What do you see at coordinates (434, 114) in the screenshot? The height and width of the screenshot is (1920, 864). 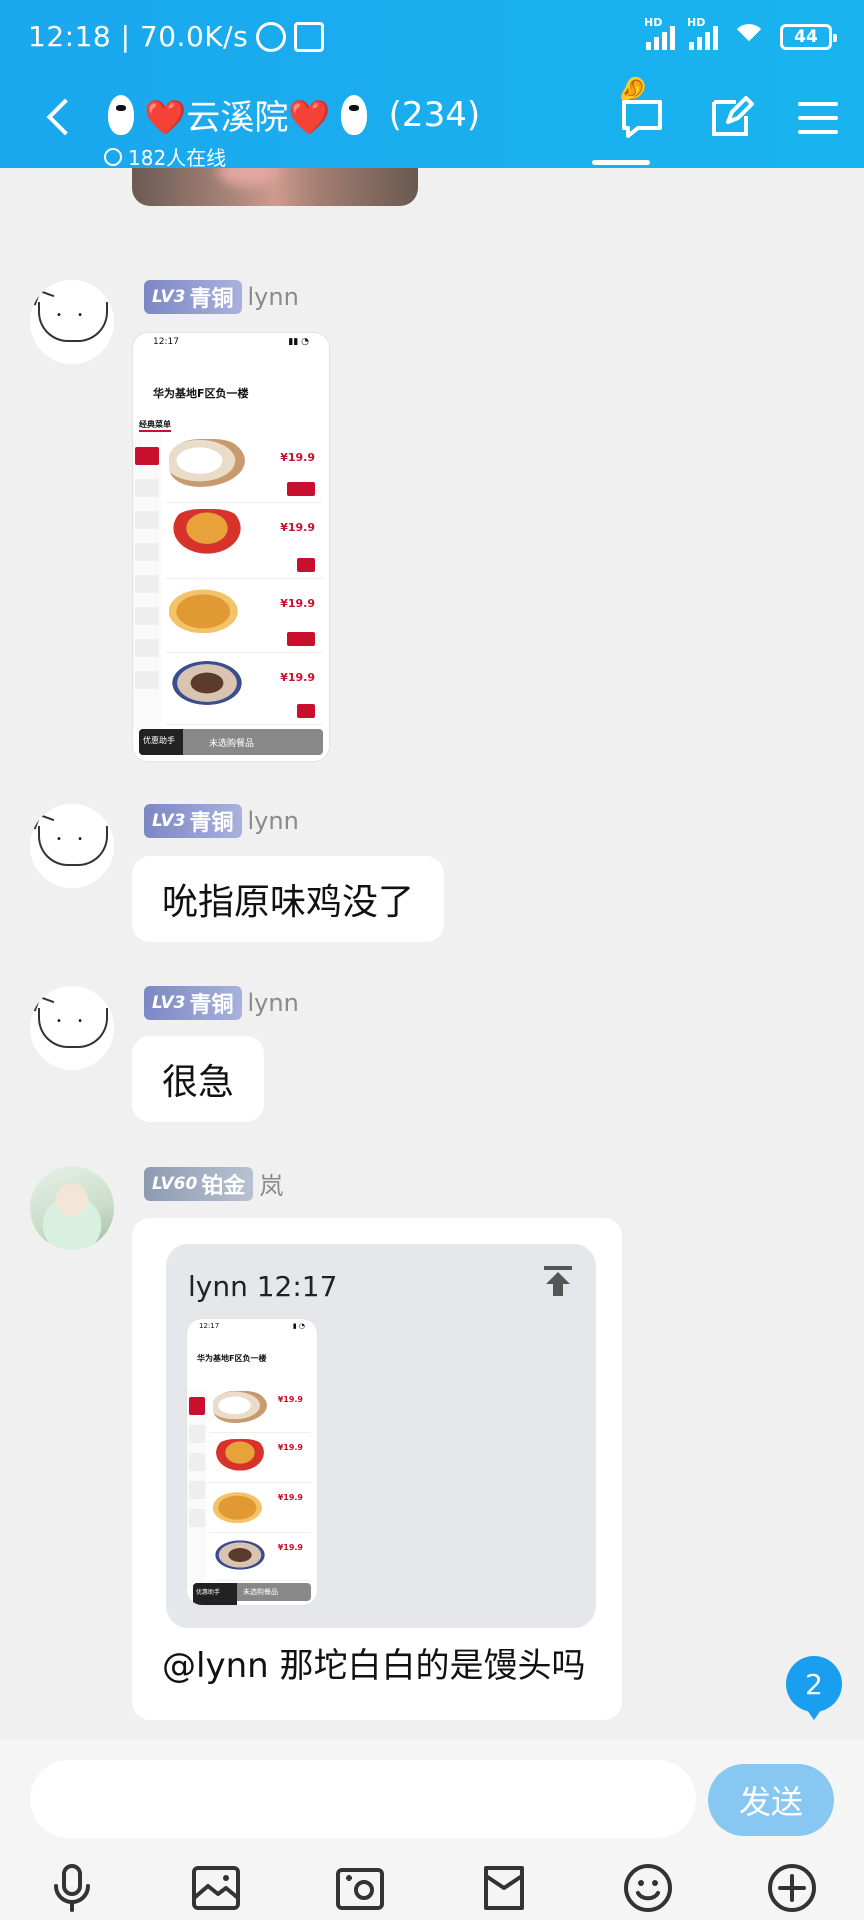 I see `member-count: (234)` at bounding box center [434, 114].